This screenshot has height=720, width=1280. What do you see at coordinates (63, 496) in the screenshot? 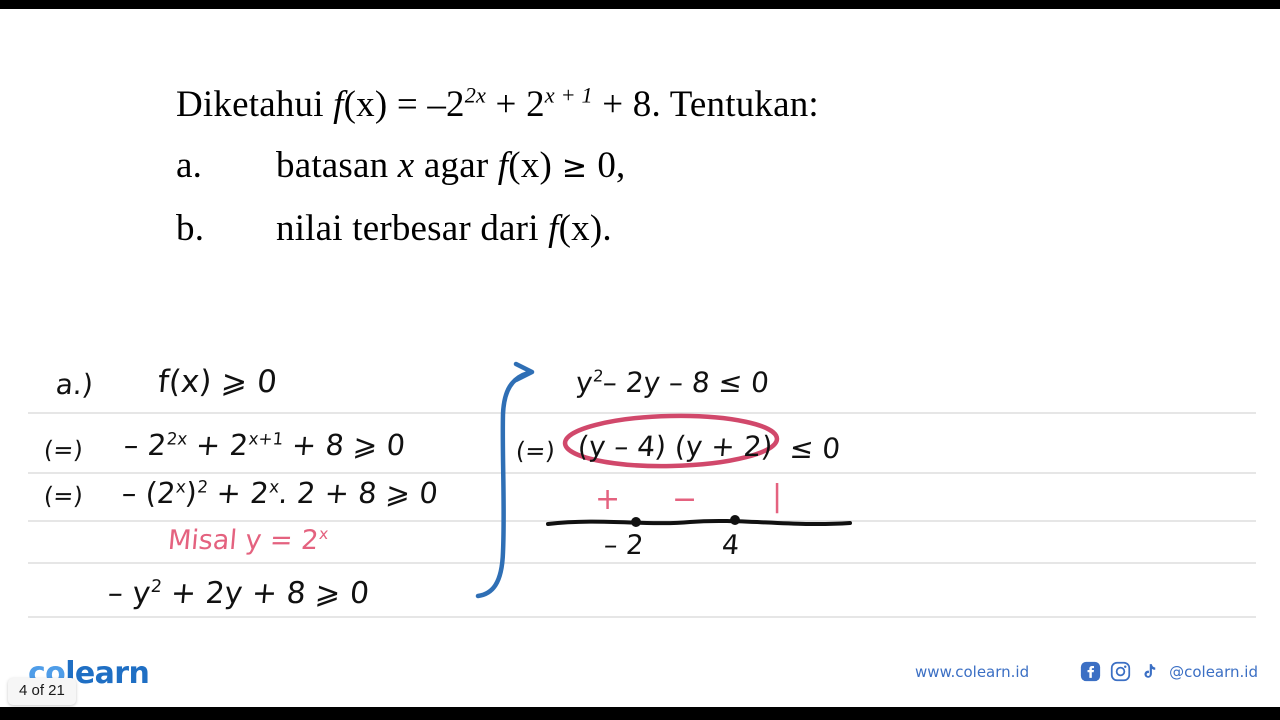
I see `work-left-line3-implication: (=)` at bounding box center [63, 496].